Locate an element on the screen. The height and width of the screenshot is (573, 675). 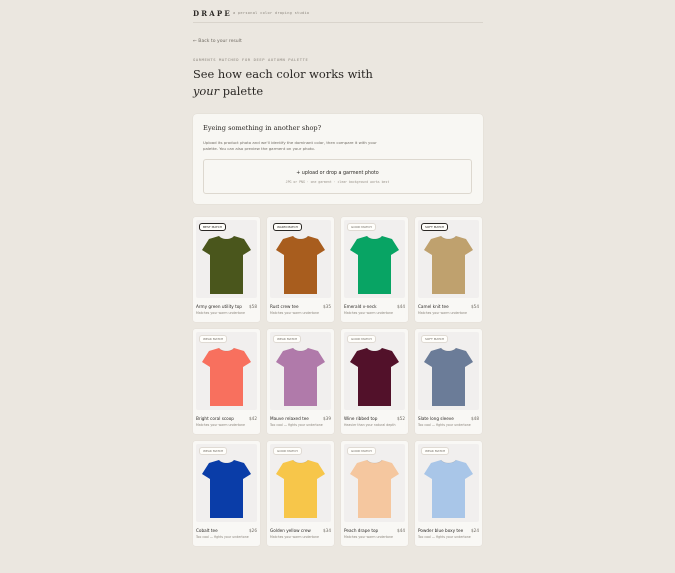
match-badge: WARM MATCH is located at coordinates (287, 227).